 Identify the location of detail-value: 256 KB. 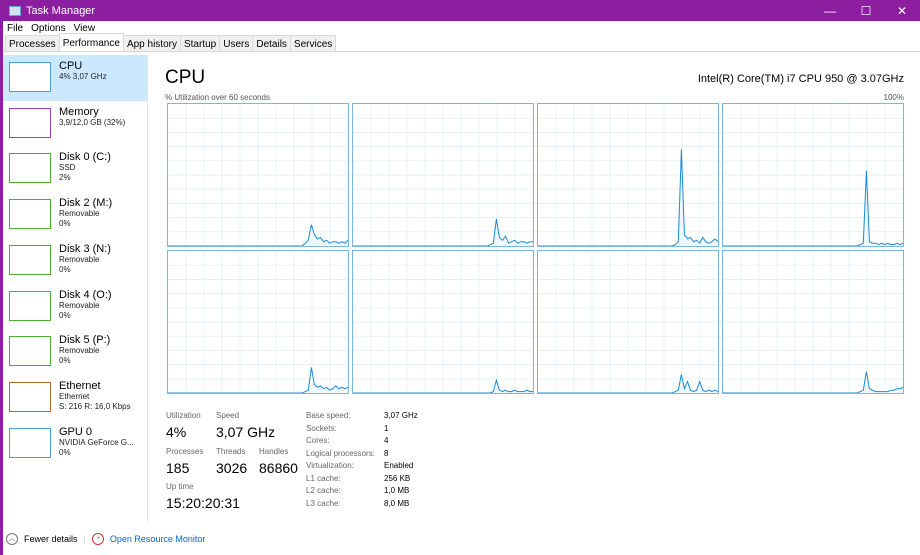
(397, 478).